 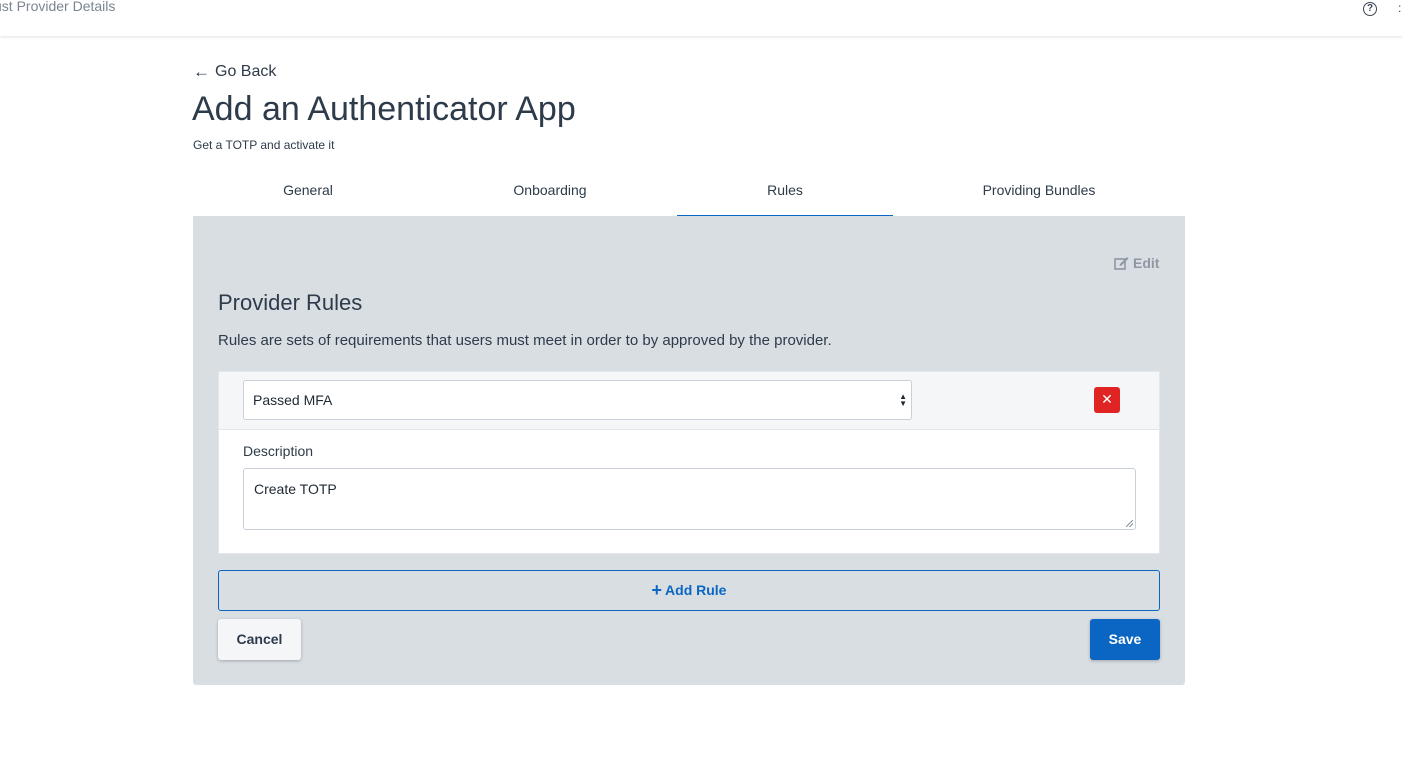 I want to click on arrow-left-icon: ←, so click(x=201, y=71).